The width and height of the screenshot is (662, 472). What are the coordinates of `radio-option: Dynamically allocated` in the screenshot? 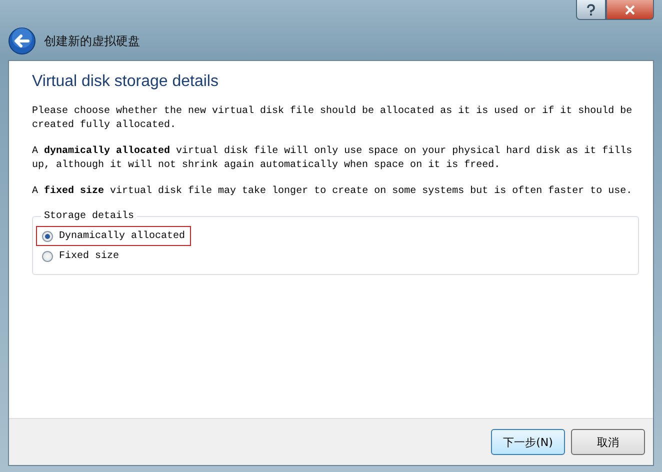 It's located at (114, 236).